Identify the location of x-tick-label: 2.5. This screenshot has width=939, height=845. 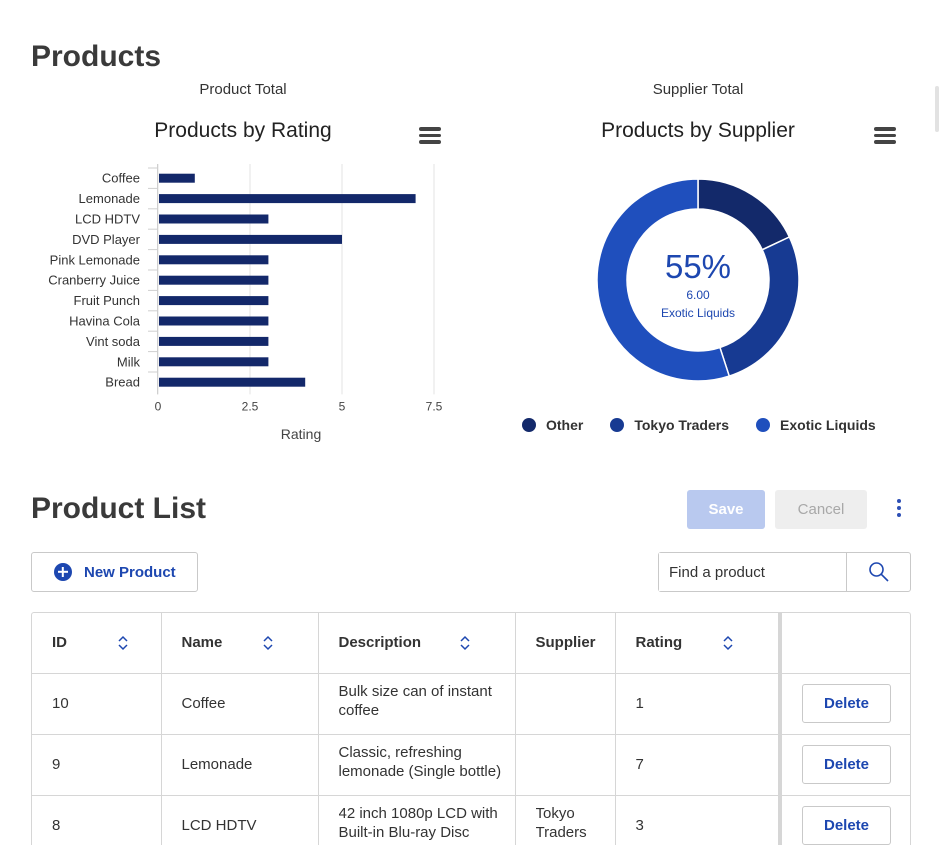
(250, 406).